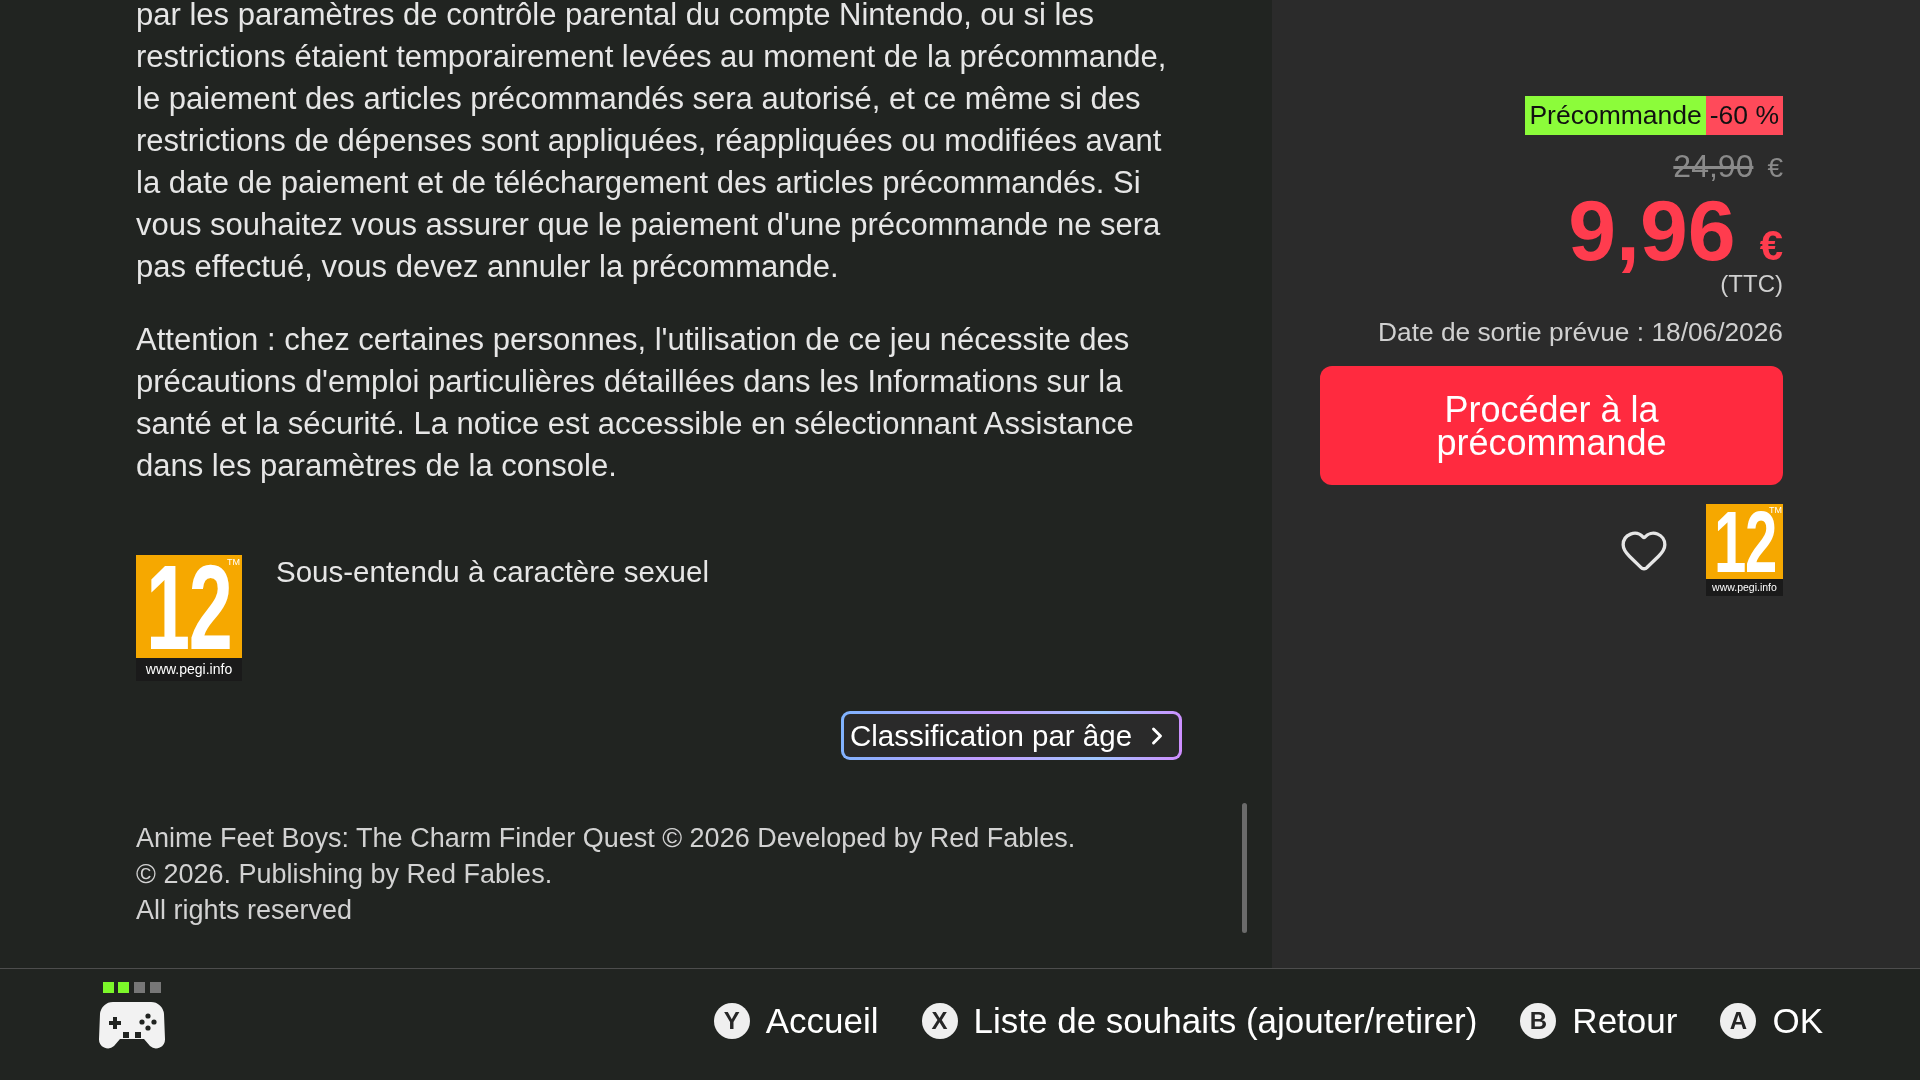  Describe the element at coordinates (635, 403) in the screenshot. I see `description-paragraph: Attention : chez certaines personnes, l'utilisation de ce jeu nécessite des précautions d'emploi particulières détaillées dans les Informations sur la santé et la sécurité. La notice est accessible en sélectionnant Assistance dans les paramètres de la console.` at that location.